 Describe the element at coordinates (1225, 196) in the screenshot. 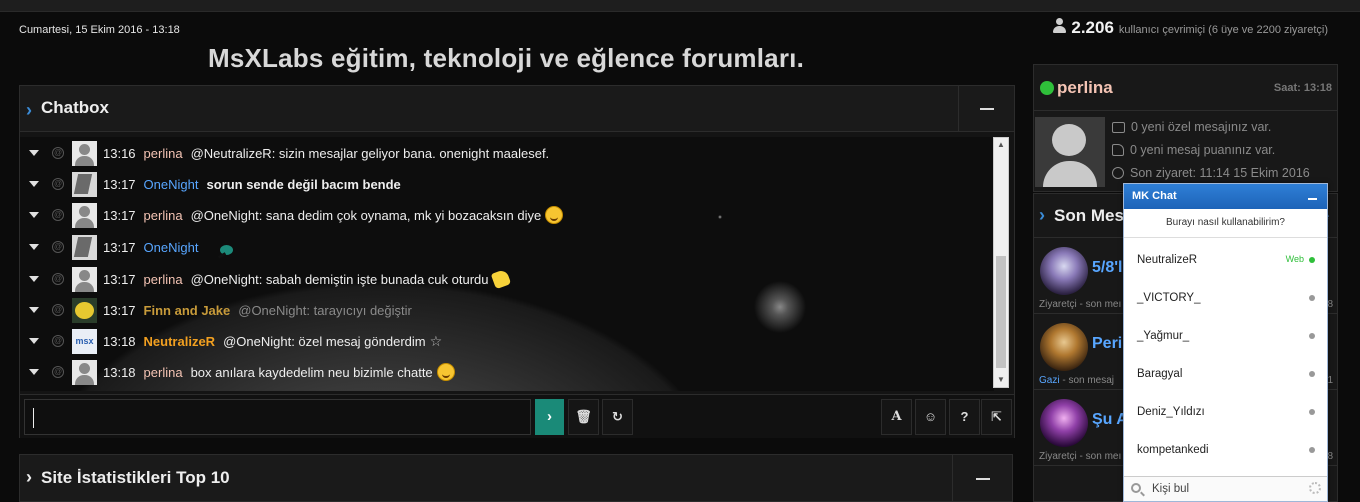

I see `mk-chat-titlebar: MK Chat` at that location.